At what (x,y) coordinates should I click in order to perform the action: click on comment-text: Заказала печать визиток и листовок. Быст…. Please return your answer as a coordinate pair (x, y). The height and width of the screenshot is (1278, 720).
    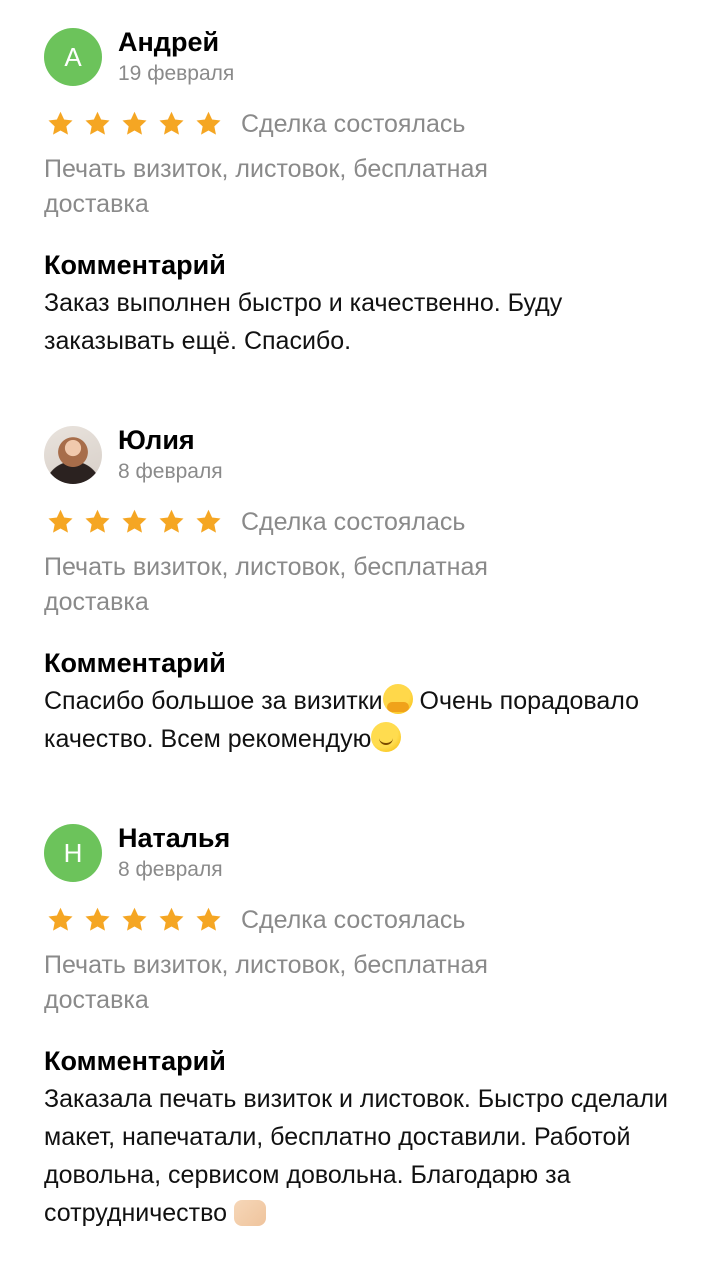
    Looking at the image, I should click on (364, 1156).